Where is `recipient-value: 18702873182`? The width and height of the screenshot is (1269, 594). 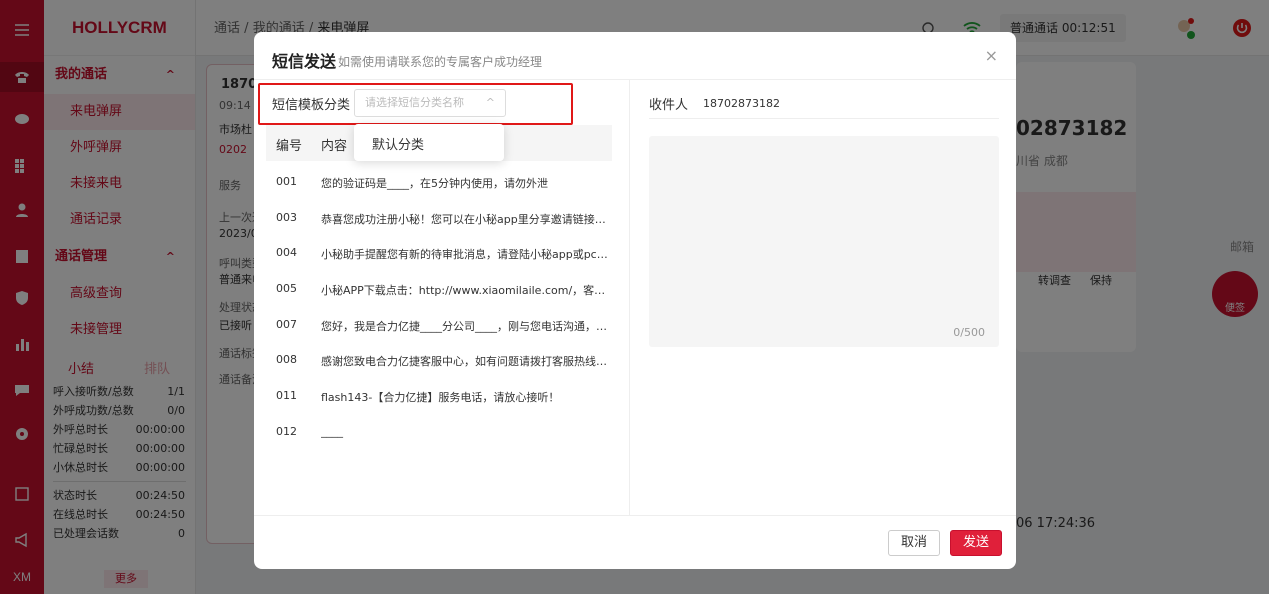
recipient-value: 18702873182 is located at coordinates (741, 103).